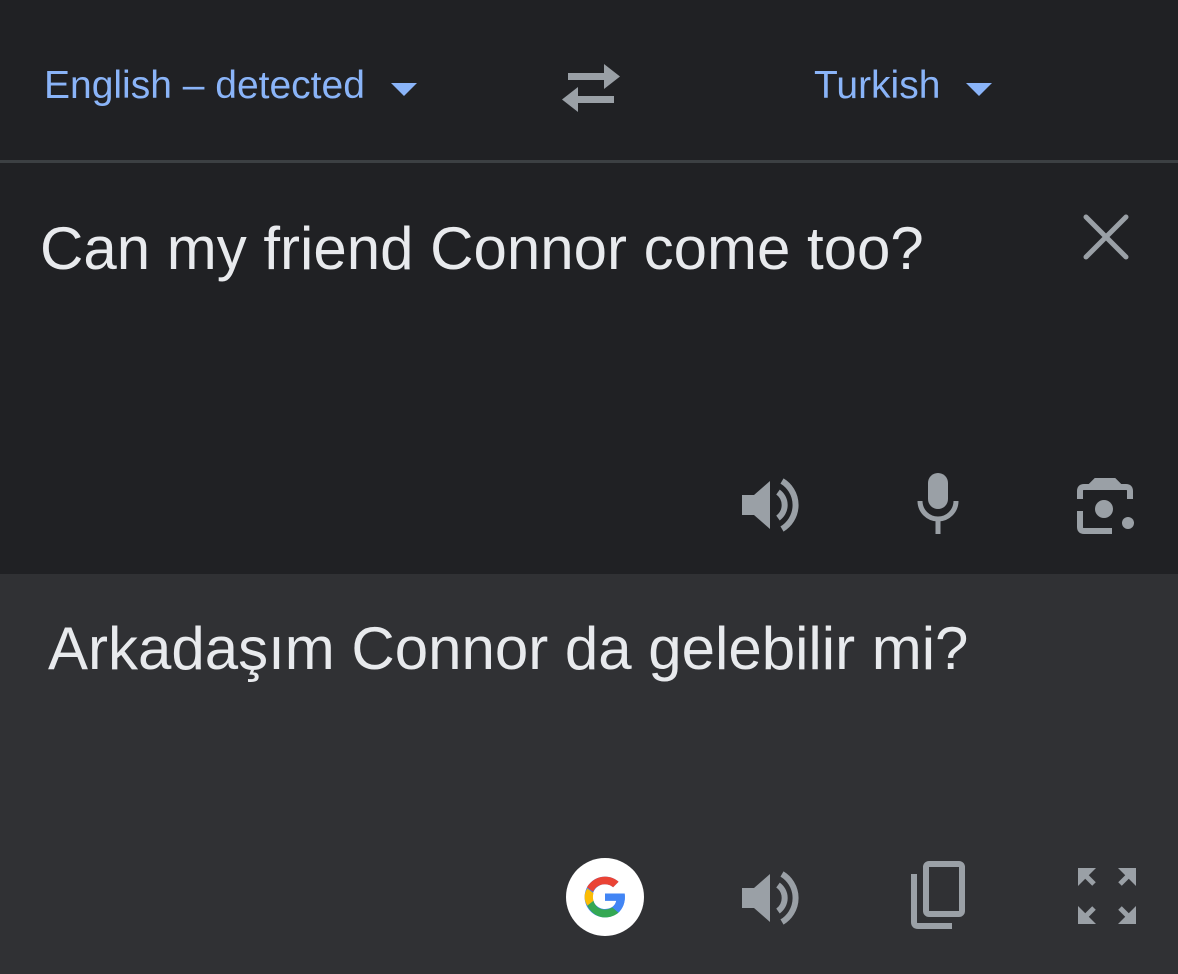 Image resolution: width=1178 pixels, height=974 pixels. I want to click on fullscreen-icon, so click(1107, 896).